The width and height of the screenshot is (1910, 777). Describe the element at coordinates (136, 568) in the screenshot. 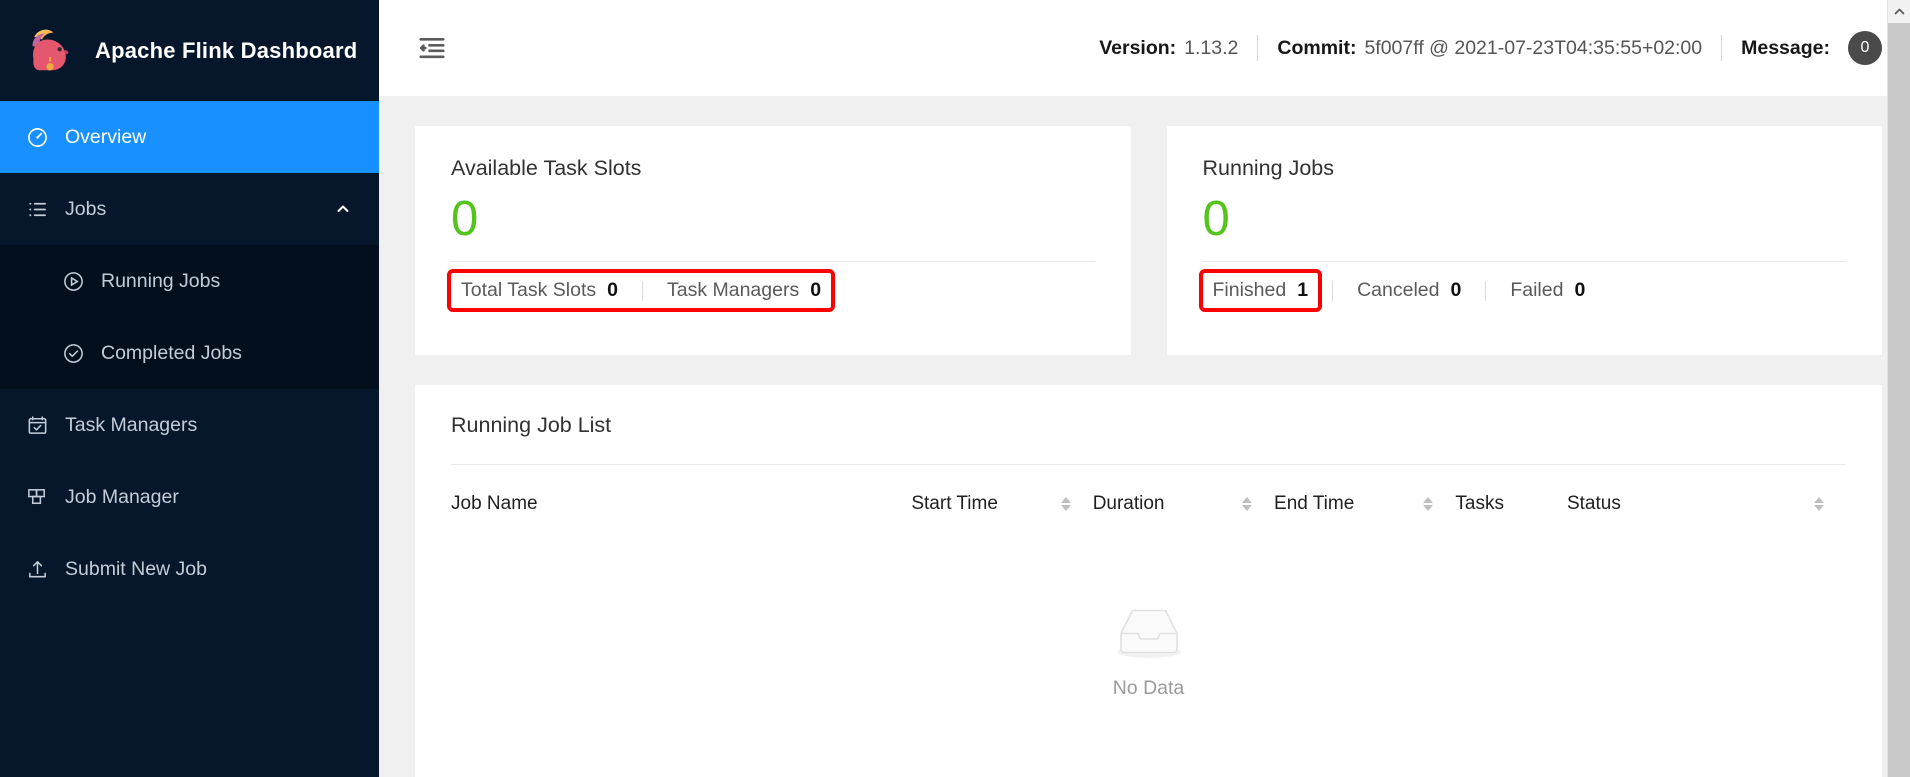

I see `sidebar-item-label: Submit New Job` at that location.